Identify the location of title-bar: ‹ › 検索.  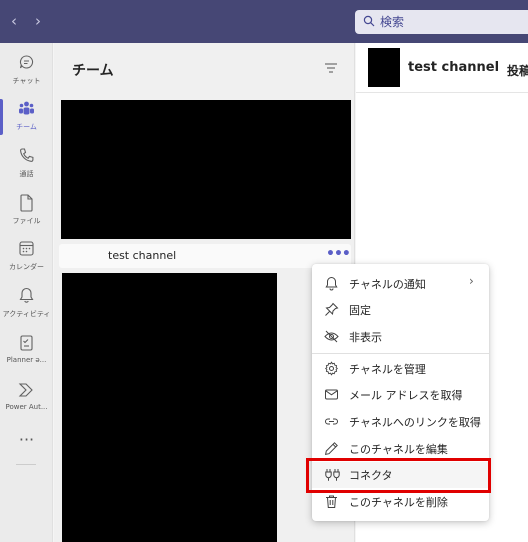
(264, 21).